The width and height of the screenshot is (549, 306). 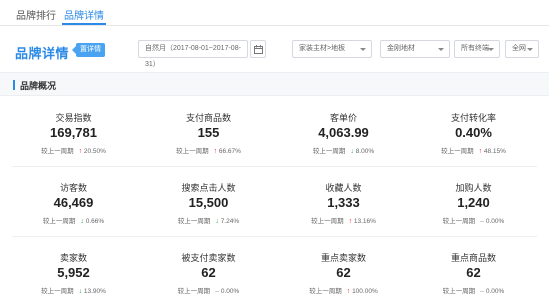 I want to click on metric-value: 15,500, so click(x=208, y=202).